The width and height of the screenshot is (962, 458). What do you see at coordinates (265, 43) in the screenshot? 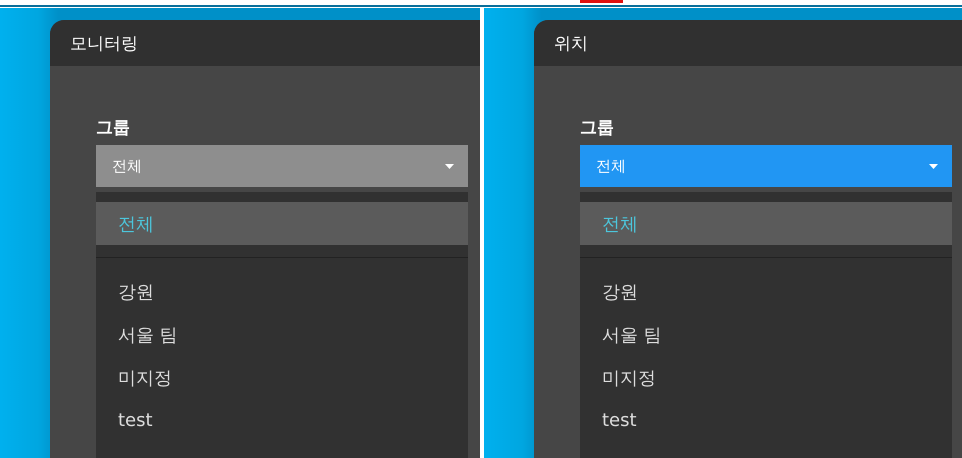
I see `dialog-title: 모니터링` at bounding box center [265, 43].